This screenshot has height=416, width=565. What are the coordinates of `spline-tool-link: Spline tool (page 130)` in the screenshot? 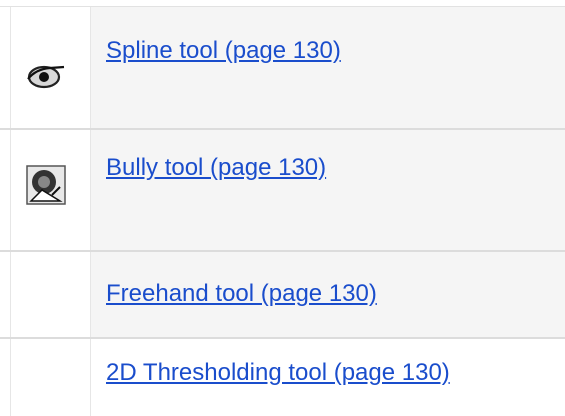 It's located at (223, 51).